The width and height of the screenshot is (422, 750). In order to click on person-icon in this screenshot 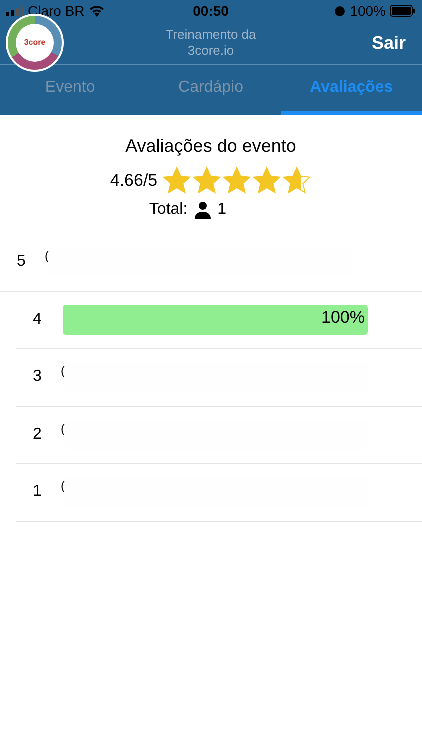, I will do `click(203, 210)`.